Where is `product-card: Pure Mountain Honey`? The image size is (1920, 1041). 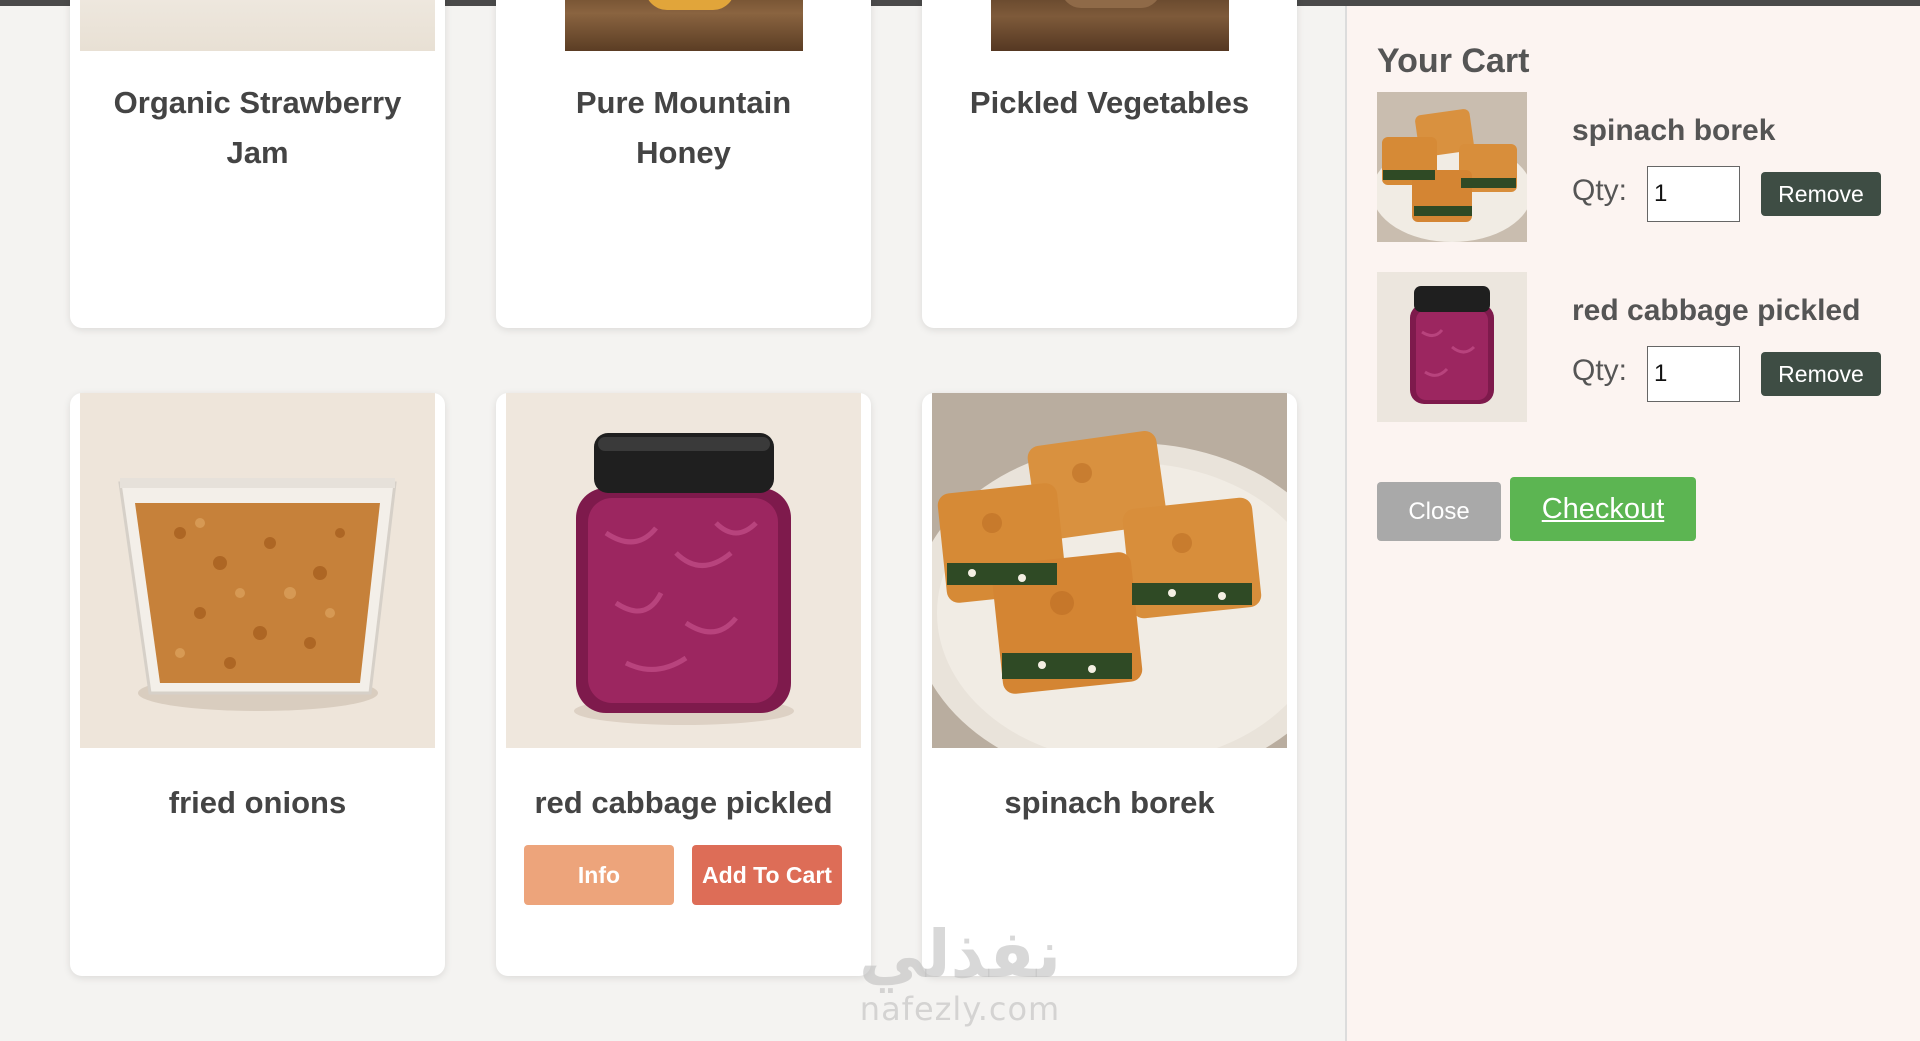
product-card: Pure Mountain Honey is located at coordinates (683, 164).